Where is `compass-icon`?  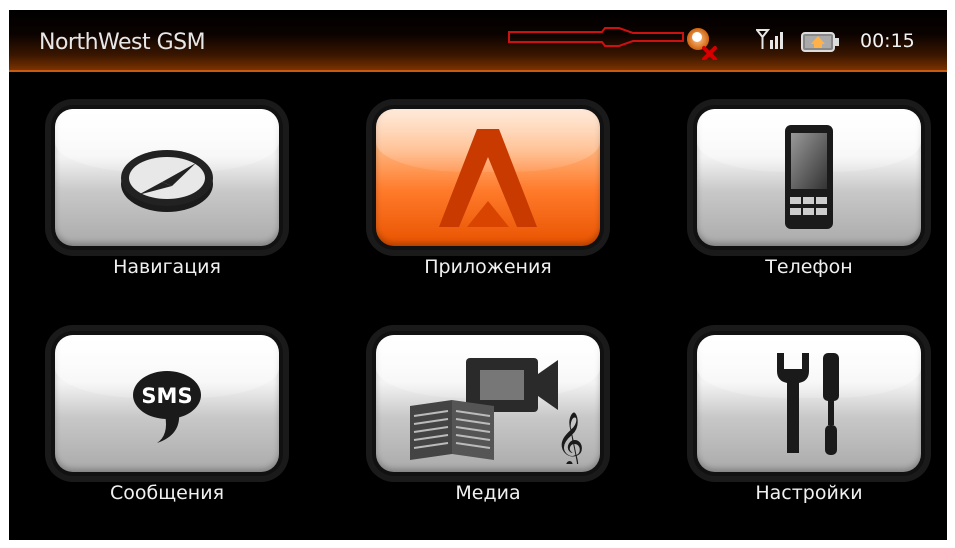
compass-icon is located at coordinates (167, 180).